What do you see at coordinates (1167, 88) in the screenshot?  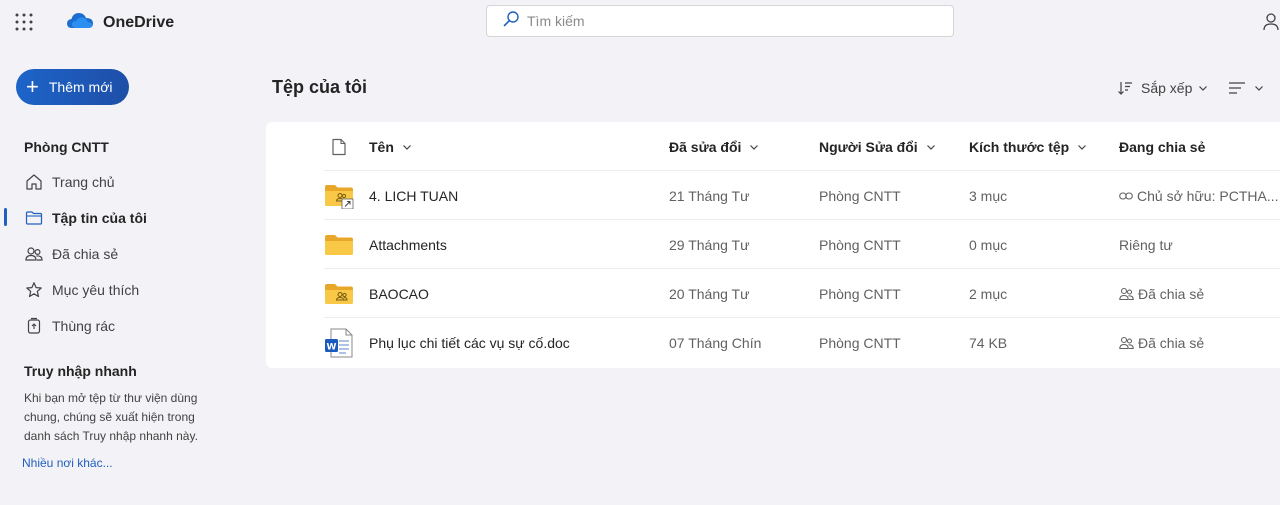 I see `sort-label: Sắp xếp` at bounding box center [1167, 88].